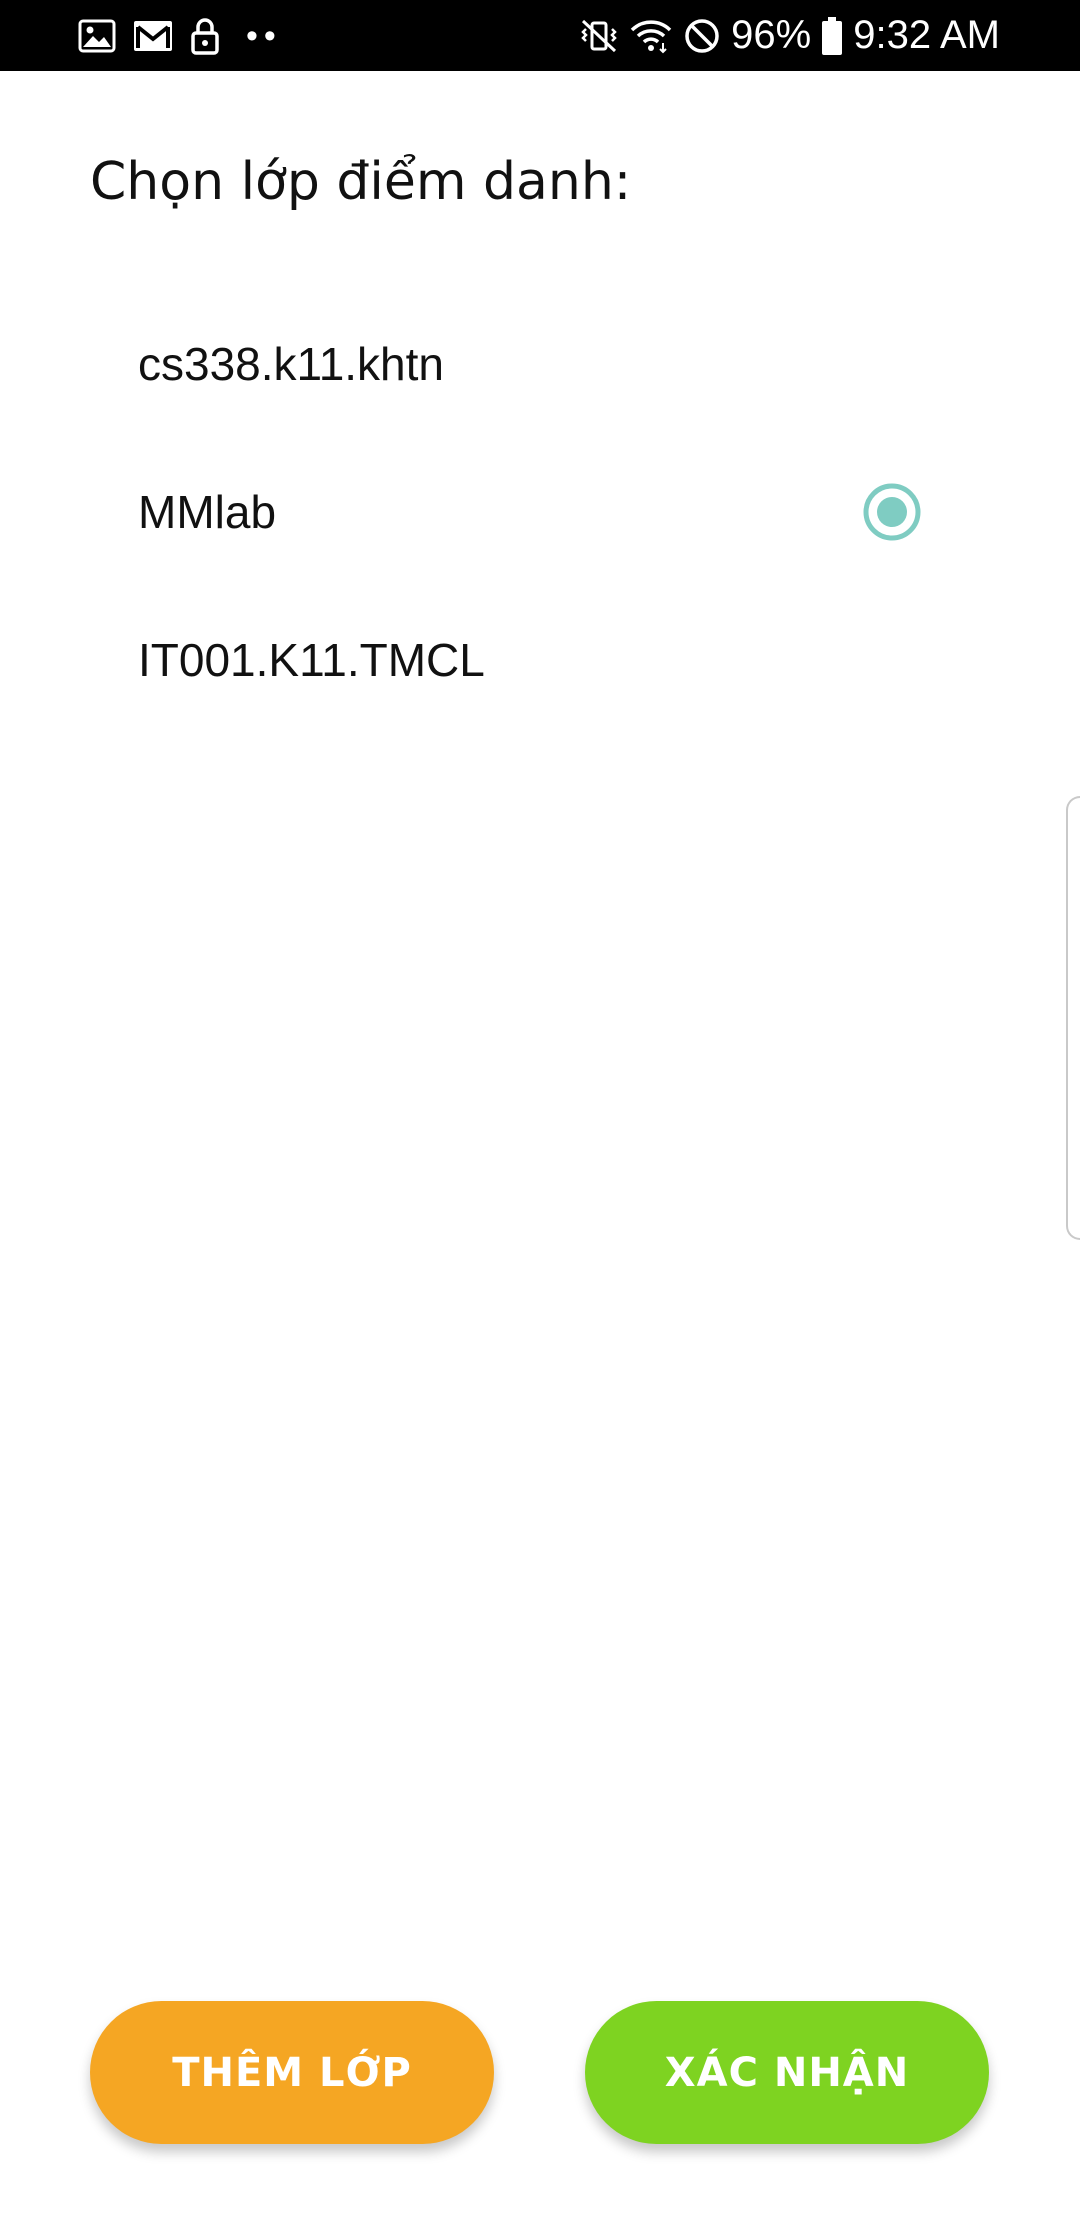 Image resolution: width=1080 pixels, height=2220 pixels. Describe the element at coordinates (540, 35) in the screenshot. I see `status-bar: •• 96% 9:32 AM` at that location.